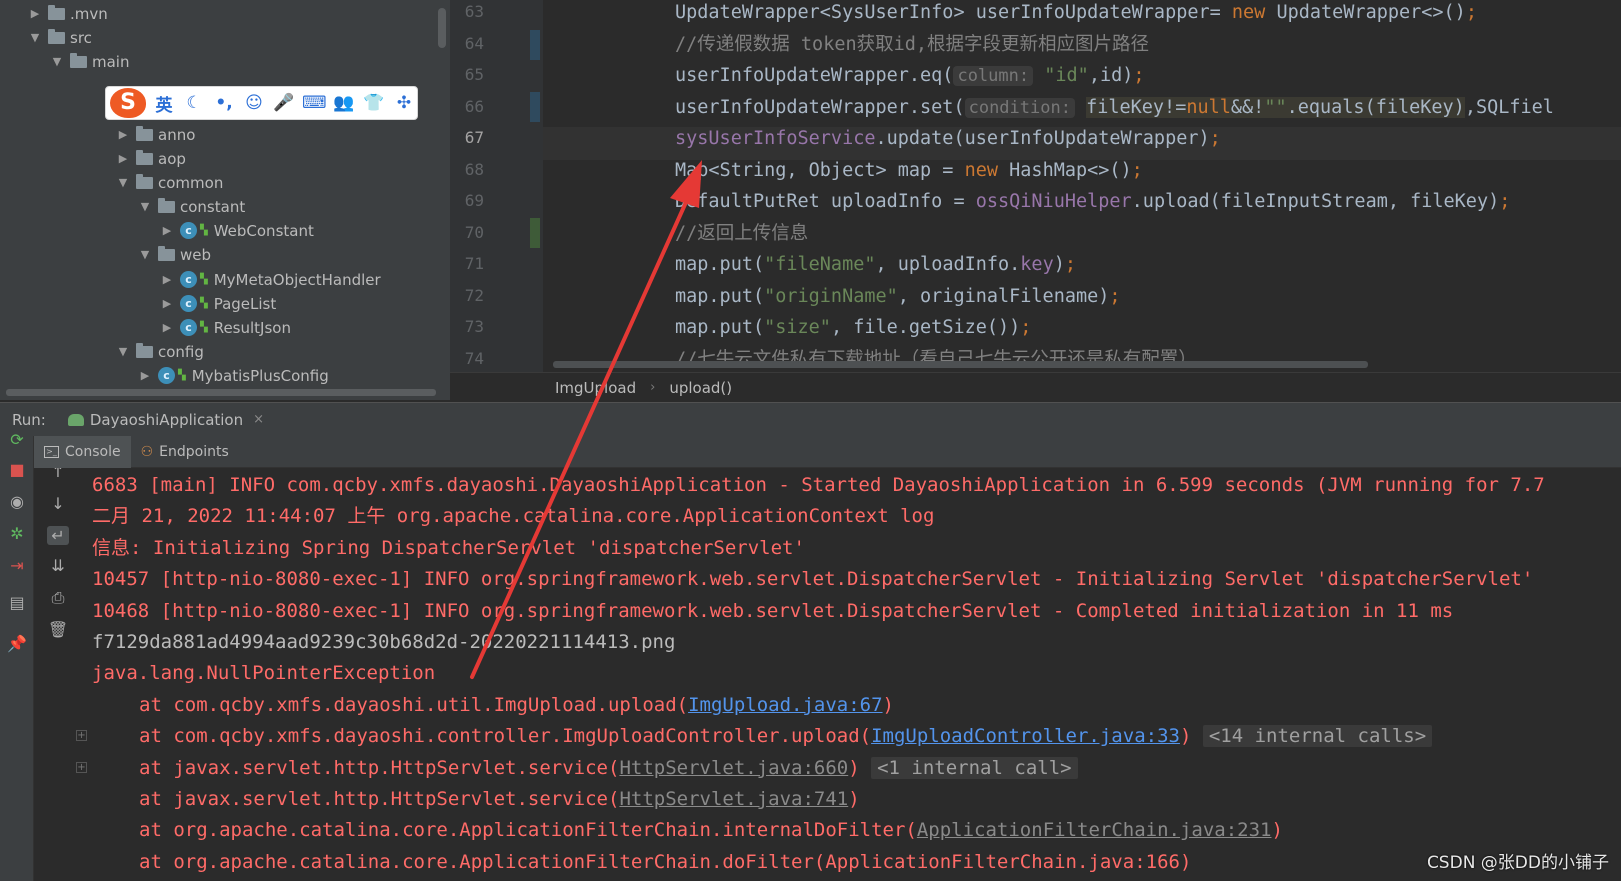 This screenshot has width=1621, height=881. Describe the element at coordinates (165, 420) in the screenshot. I see `run-config-tab: DayaoshiApplication ×` at that location.